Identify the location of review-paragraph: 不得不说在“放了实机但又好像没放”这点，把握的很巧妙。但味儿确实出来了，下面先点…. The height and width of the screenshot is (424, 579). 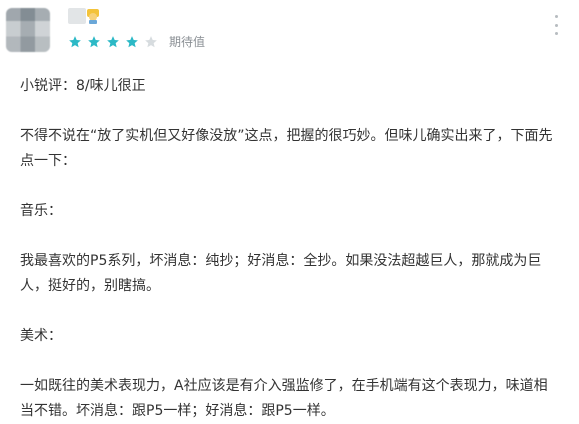
(286, 148).